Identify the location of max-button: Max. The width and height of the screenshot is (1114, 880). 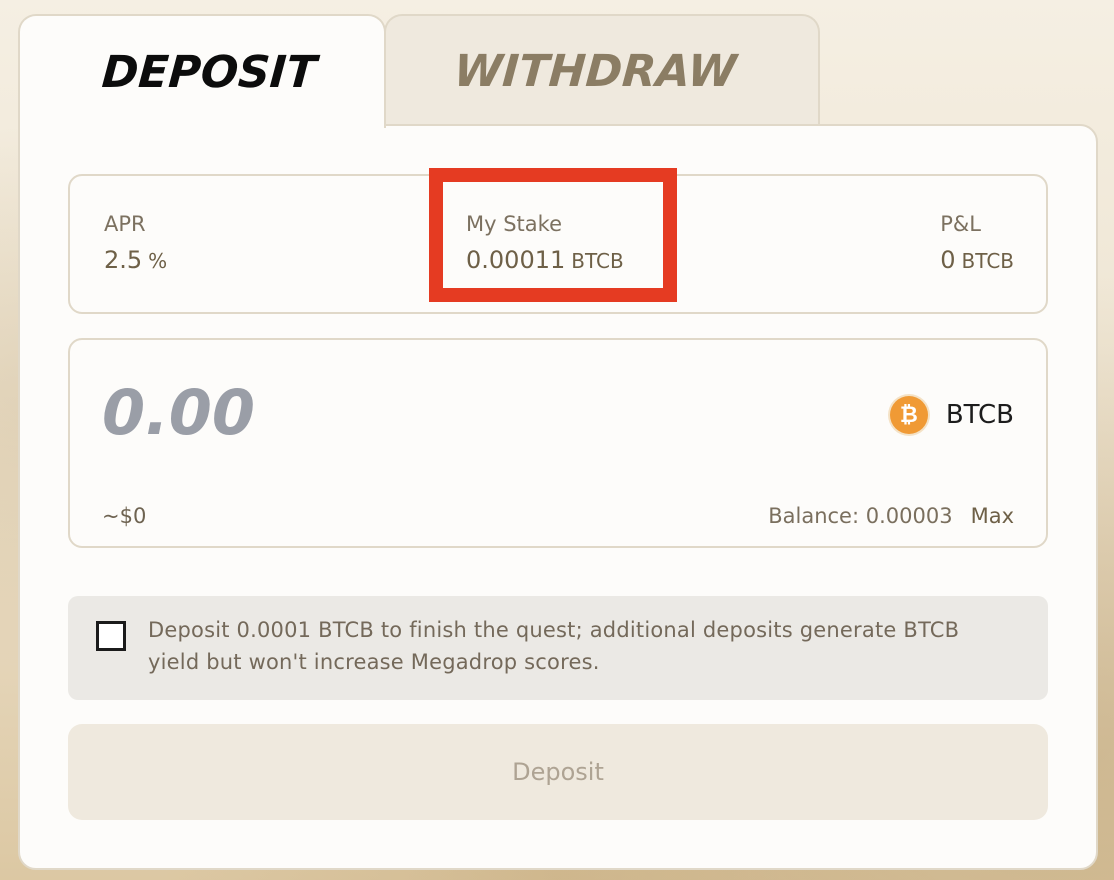
(992, 516).